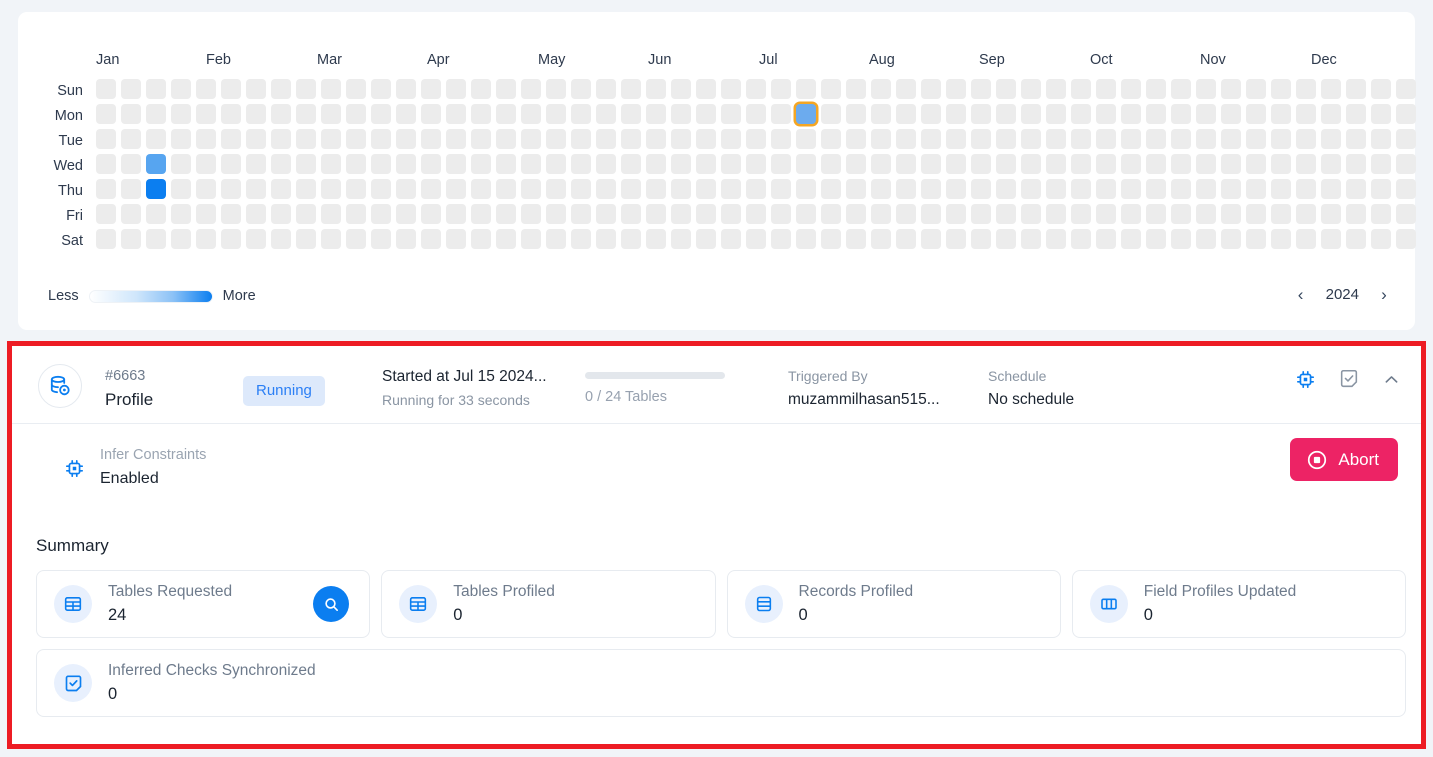 This screenshot has width=1433, height=757. What do you see at coordinates (1344, 459) in the screenshot?
I see `abort-button: Abort` at bounding box center [1344, 459].